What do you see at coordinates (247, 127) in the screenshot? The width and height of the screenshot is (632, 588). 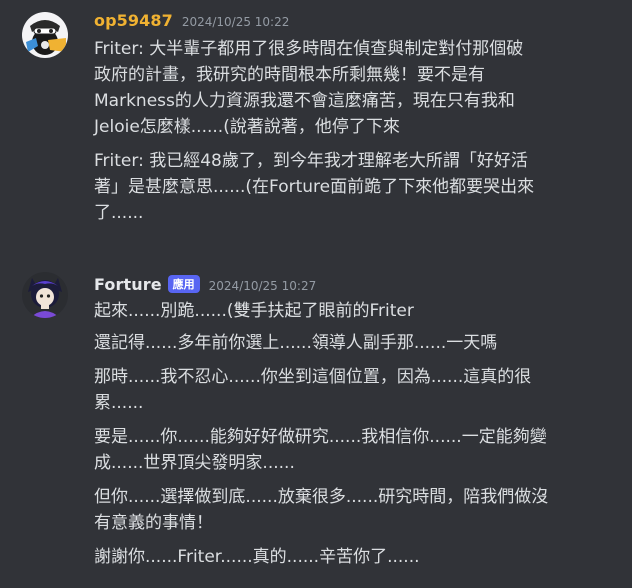 I see `message-line: Jeloie怎麼樣......(說著說著，他停了下來` at bounding box center [247, 127].